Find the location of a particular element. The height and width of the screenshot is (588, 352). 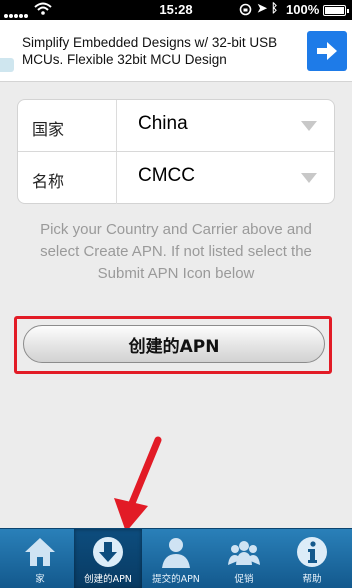

tab-home: 家 is located at coordinates (40, 558).